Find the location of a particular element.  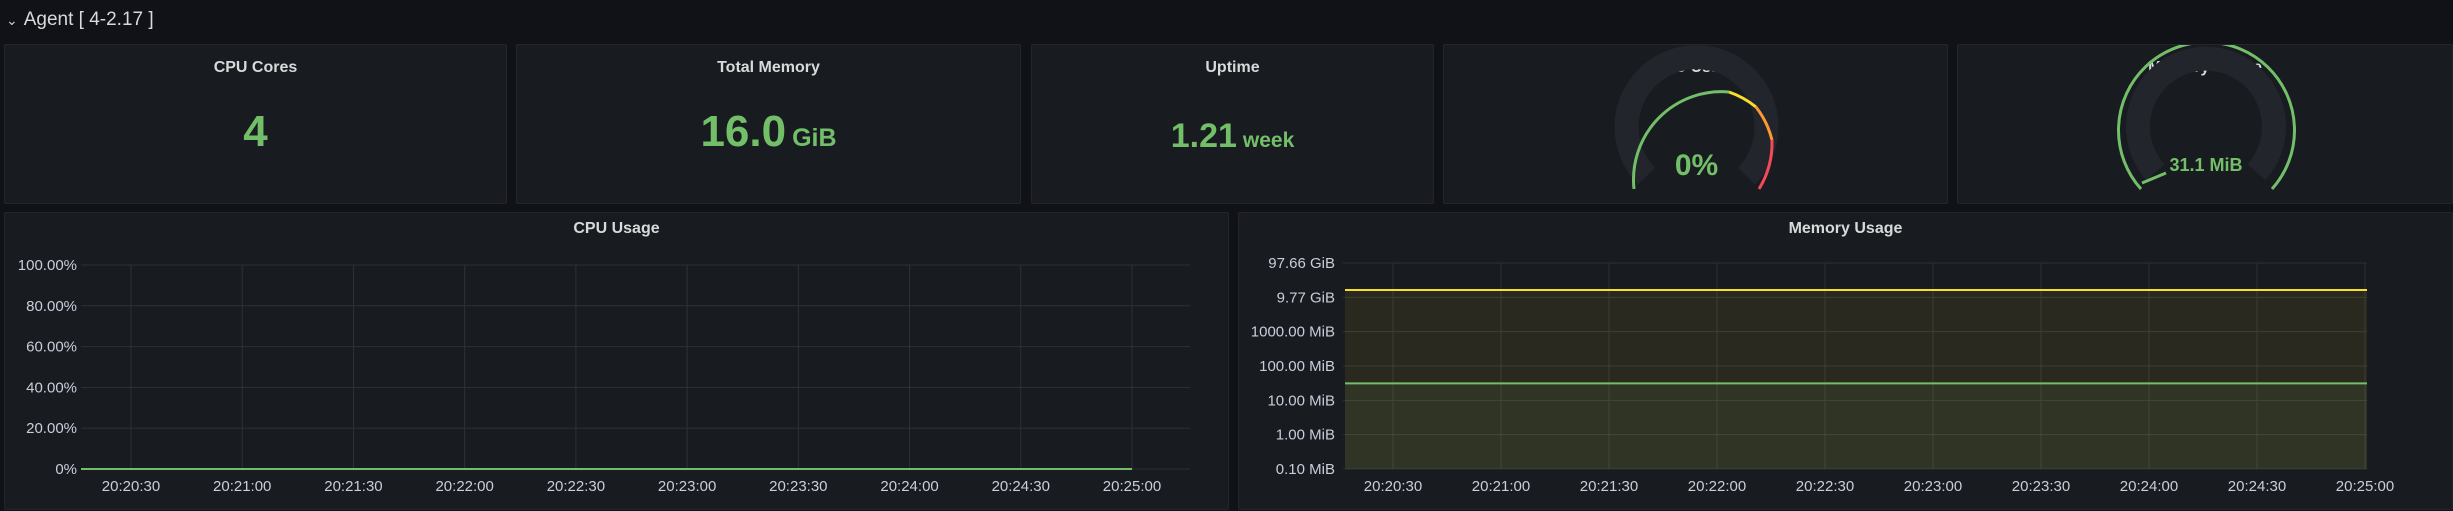

row-title: Agent [ 4-2.17 ] is located at coordinates (88, 19).